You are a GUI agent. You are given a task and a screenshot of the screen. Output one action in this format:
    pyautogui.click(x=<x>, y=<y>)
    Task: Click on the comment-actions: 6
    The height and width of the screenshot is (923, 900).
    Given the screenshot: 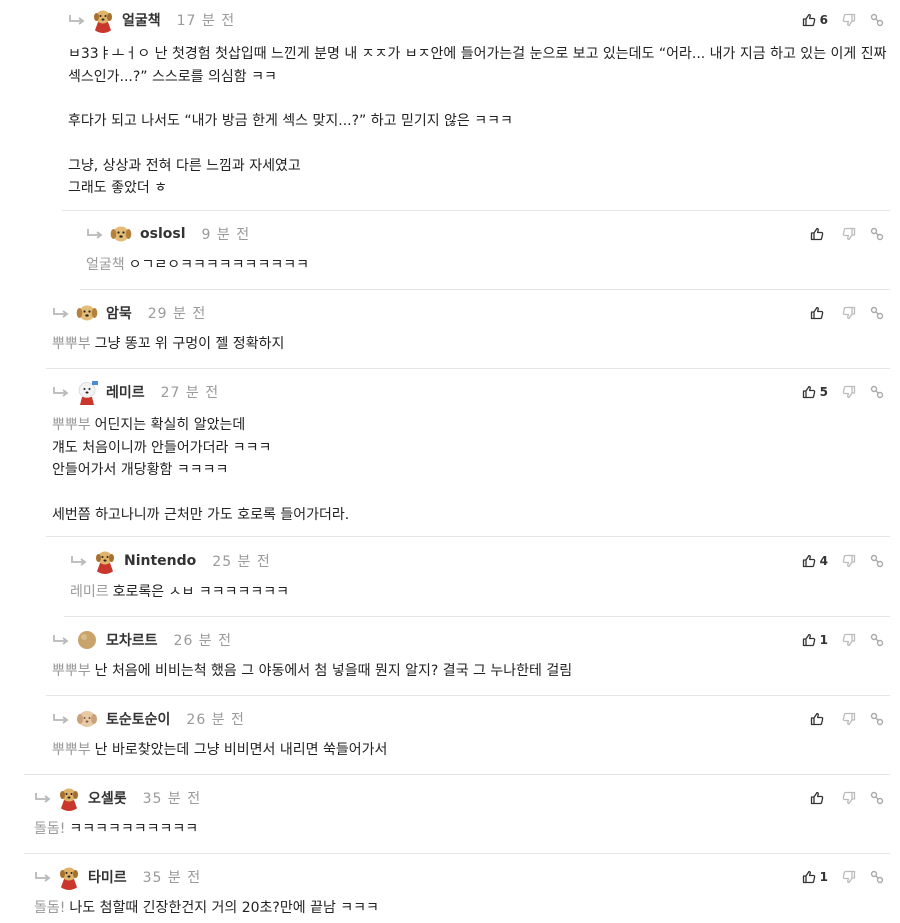 What is the action you would take?
    pyautogui.click(x=843, y=20)
    